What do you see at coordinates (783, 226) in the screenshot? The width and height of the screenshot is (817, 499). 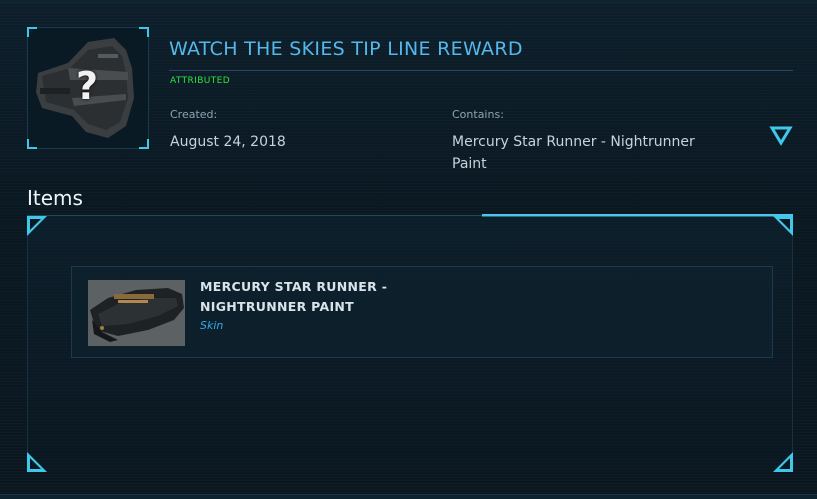 I see `panel-corner-top-right` at bounding box center [783, 226].